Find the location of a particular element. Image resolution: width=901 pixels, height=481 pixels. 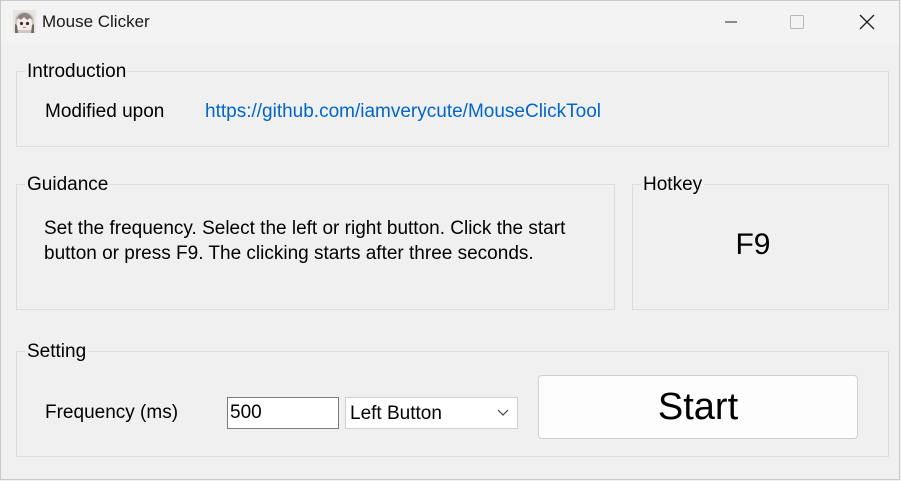

introduction-title: Introduction is located at coordinates (77, 72).